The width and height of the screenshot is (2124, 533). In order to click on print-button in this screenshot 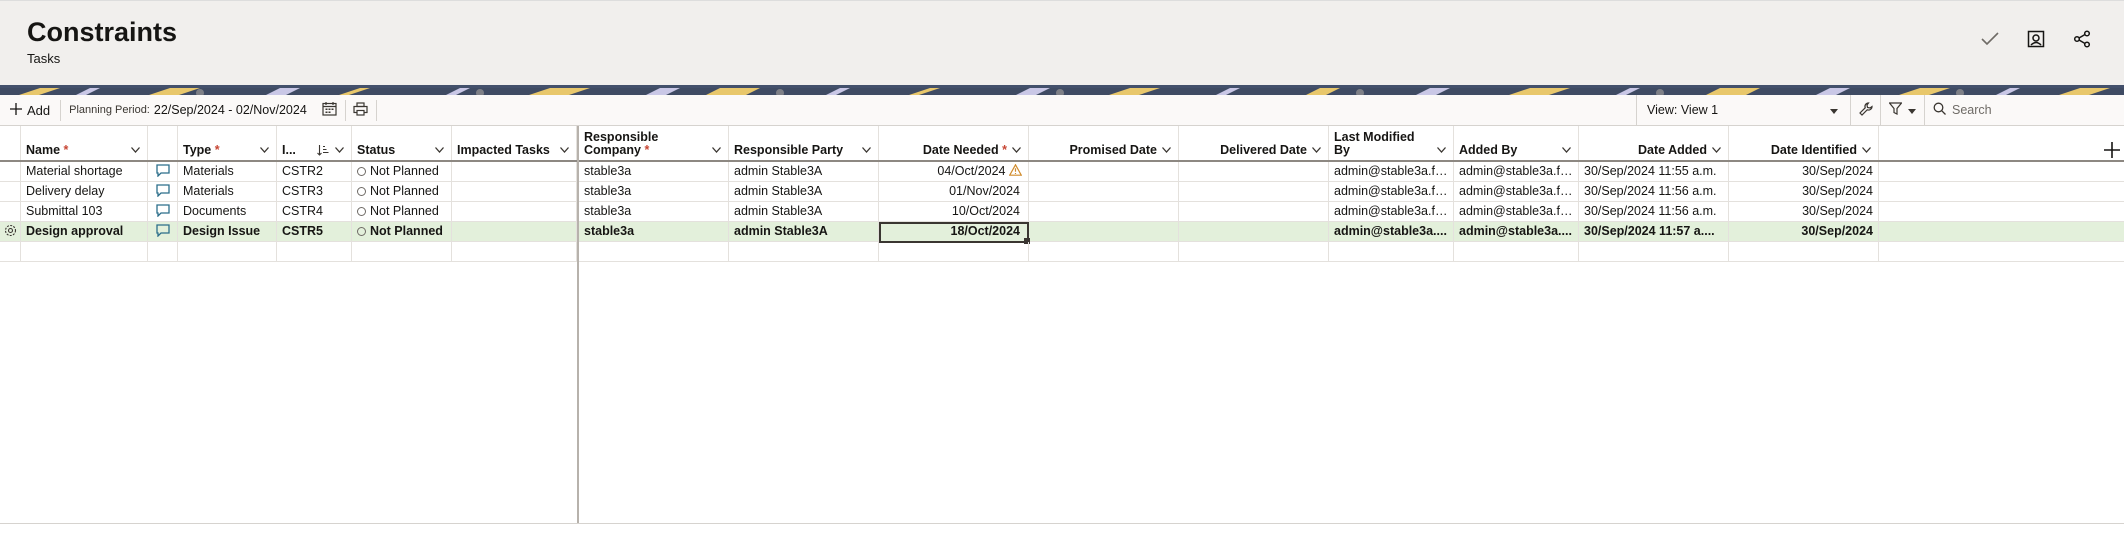, I will do `click(361, 110)`.